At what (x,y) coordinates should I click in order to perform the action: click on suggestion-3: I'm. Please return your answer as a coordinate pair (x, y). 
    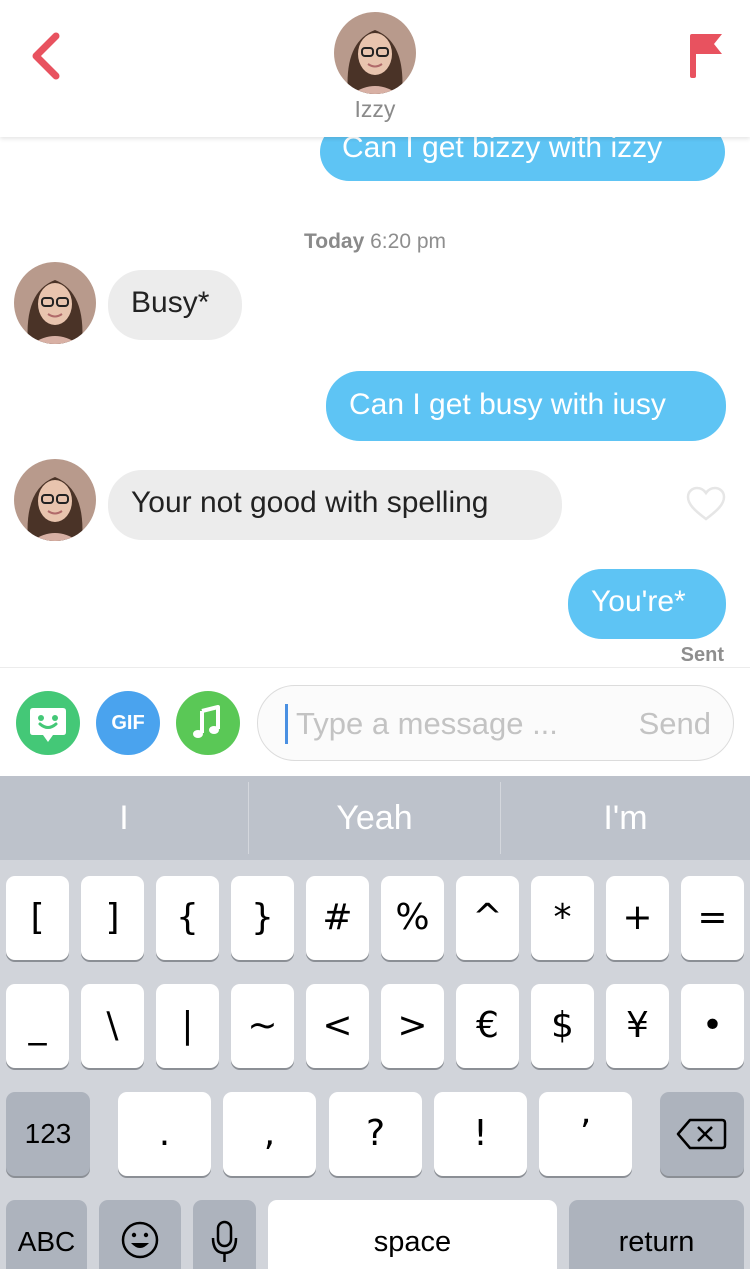
    Looking at the image, I should click on (625, 818).